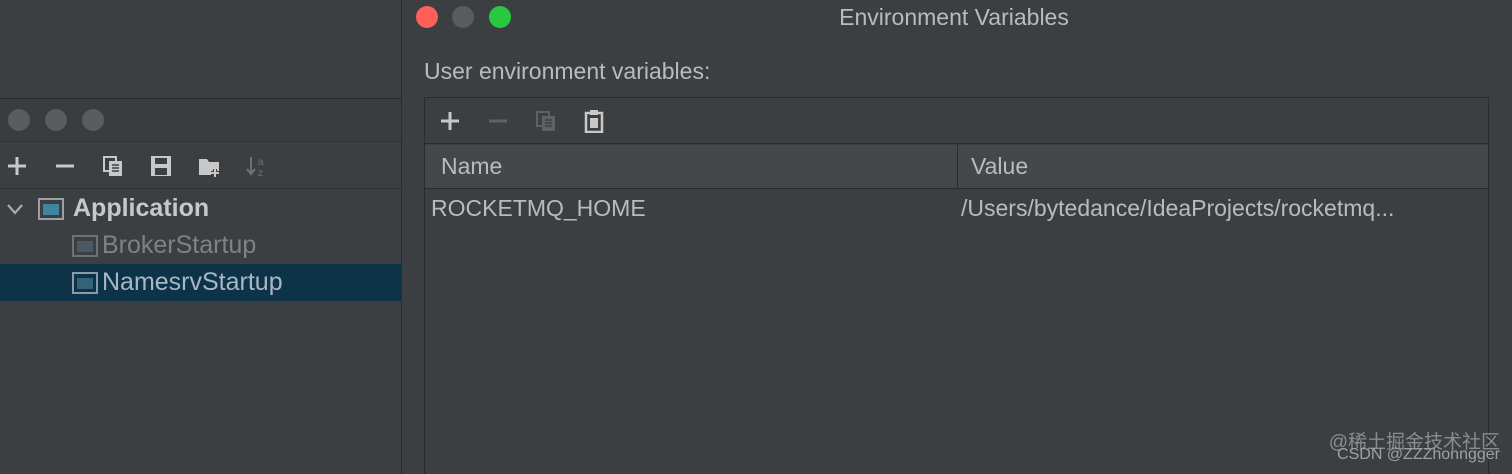 Image resolution: width=1512 pixels, height=474 pixels. Describe the element at coordinates (261, 162) in the screenshot. I see `svg-text: a` at that location.